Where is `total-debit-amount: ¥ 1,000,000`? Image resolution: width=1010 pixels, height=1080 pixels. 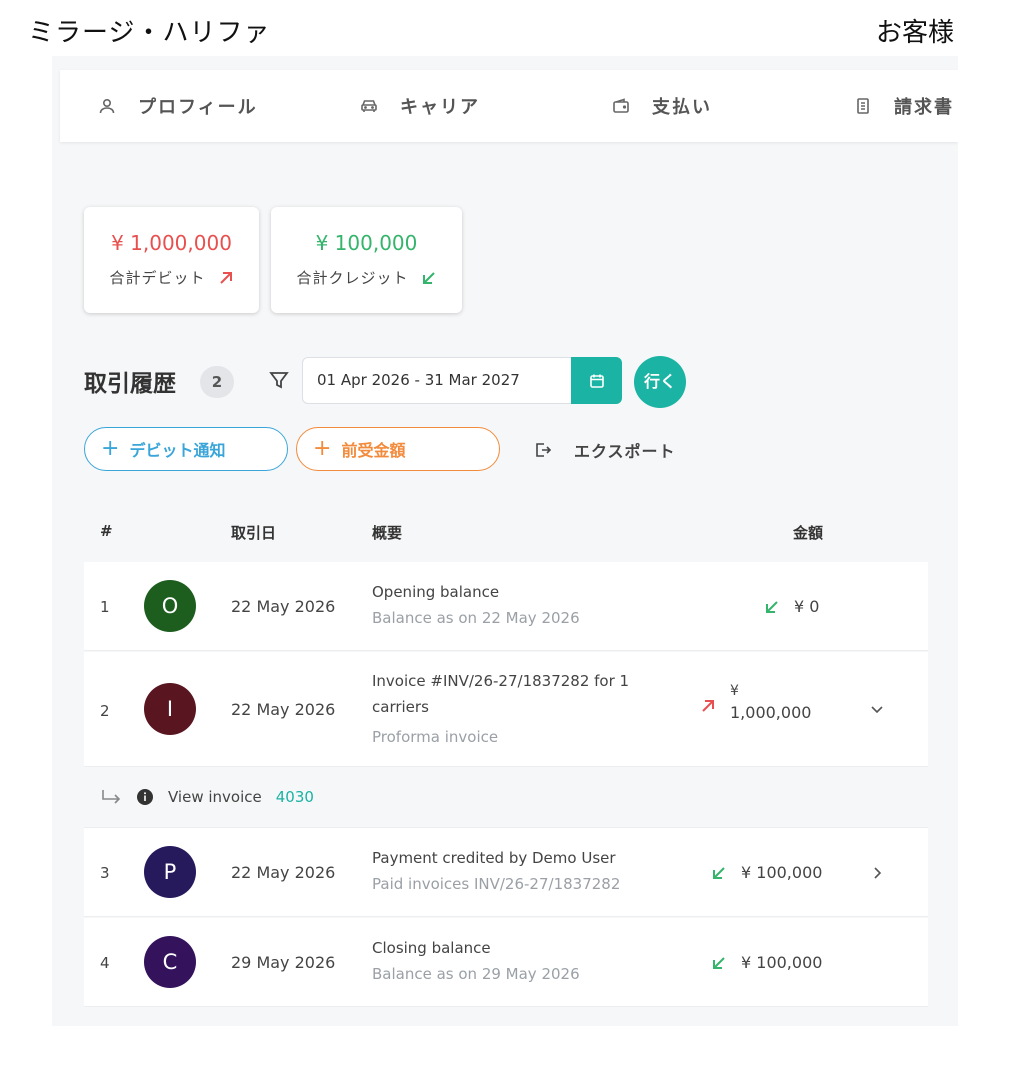
total-debit-amount: ¥ 1,000,000 is located at coordinates (171, 243).